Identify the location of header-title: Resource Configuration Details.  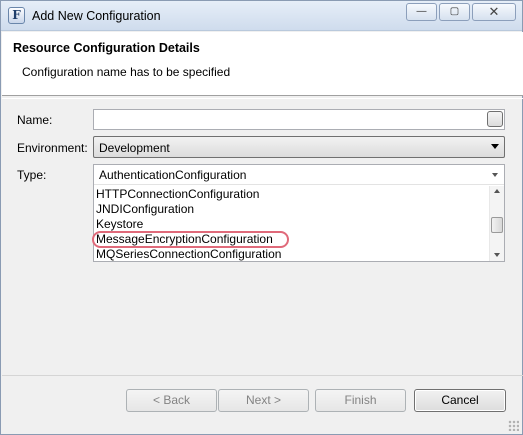
(106, 48).